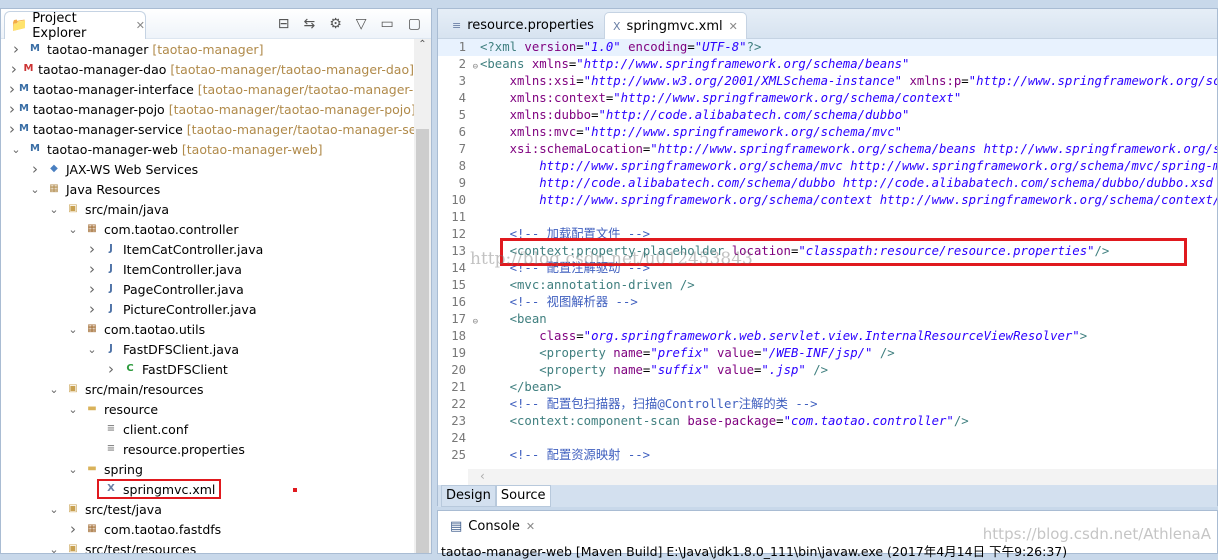 The height and width of the screenshot is (560, 1218). I want to click on tree-item: ⌄ ▣ src/test/resources, so click(207, 546).